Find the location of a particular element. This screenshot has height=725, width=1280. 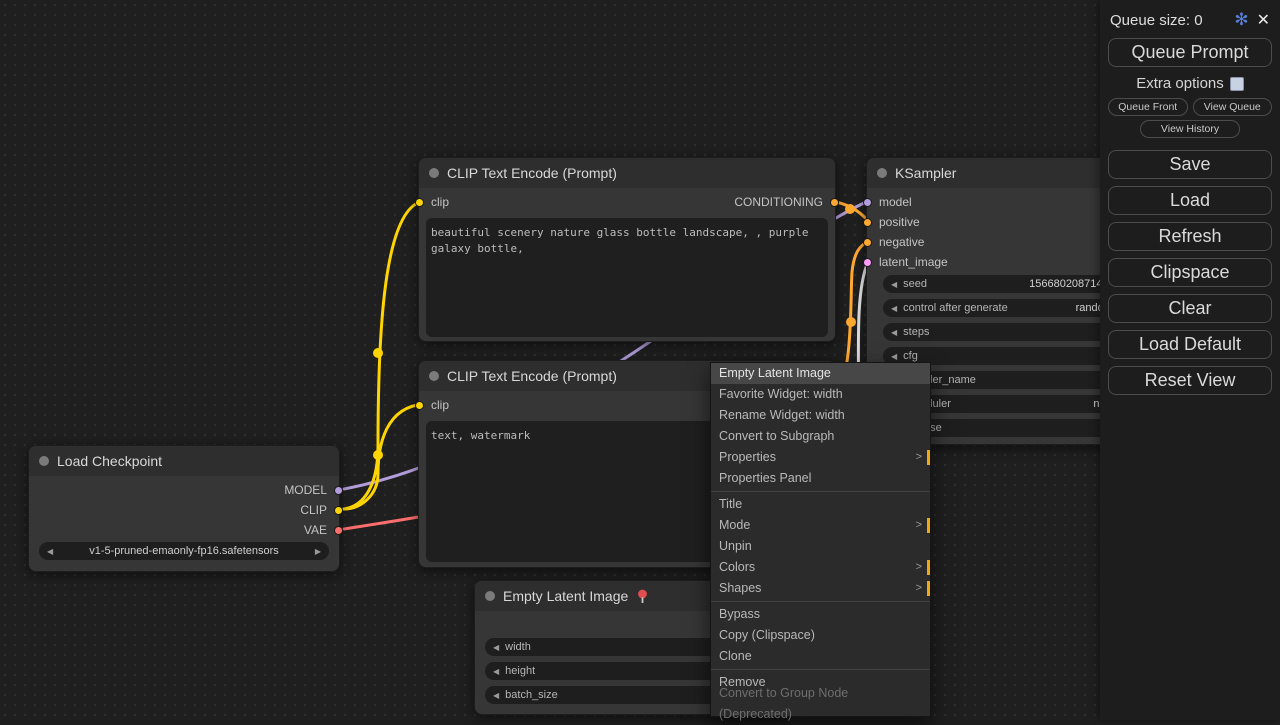

output-vae: VAE is located at coordinates (323, 530).